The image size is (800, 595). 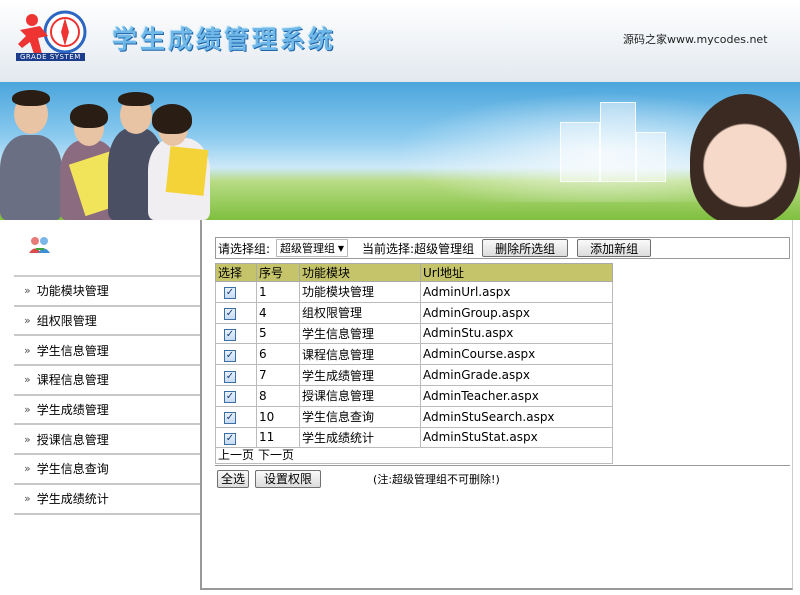 I want to click on system-title: 学生成绩管理系统, so click(x=224, y=39).